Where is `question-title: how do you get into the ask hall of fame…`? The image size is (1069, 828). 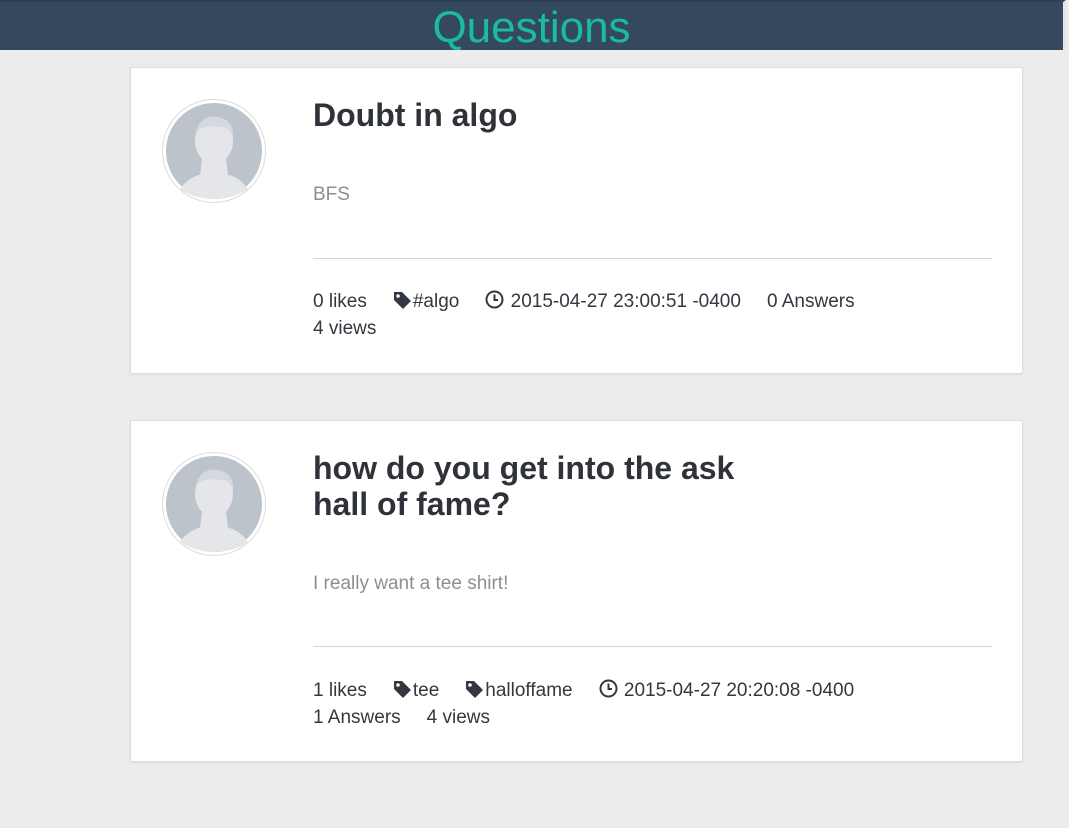 question-title: how do you get into the ask hall of fame… is located at coordinates (548, 486).